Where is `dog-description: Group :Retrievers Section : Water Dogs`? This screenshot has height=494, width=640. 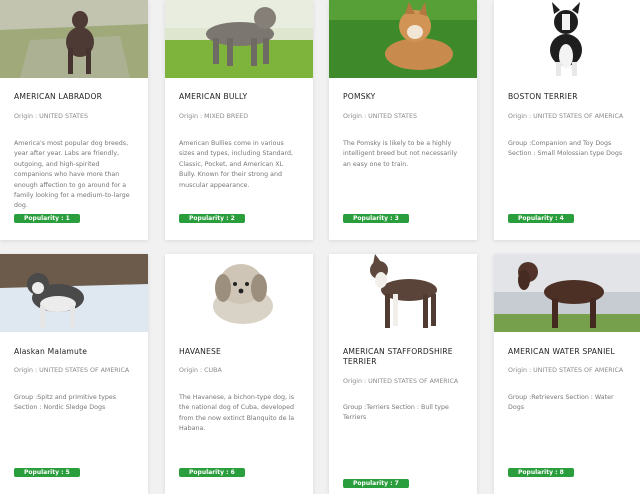
dog-description: Group :Retrievers Section : Water Dogs is located at coordinates (561, 403).